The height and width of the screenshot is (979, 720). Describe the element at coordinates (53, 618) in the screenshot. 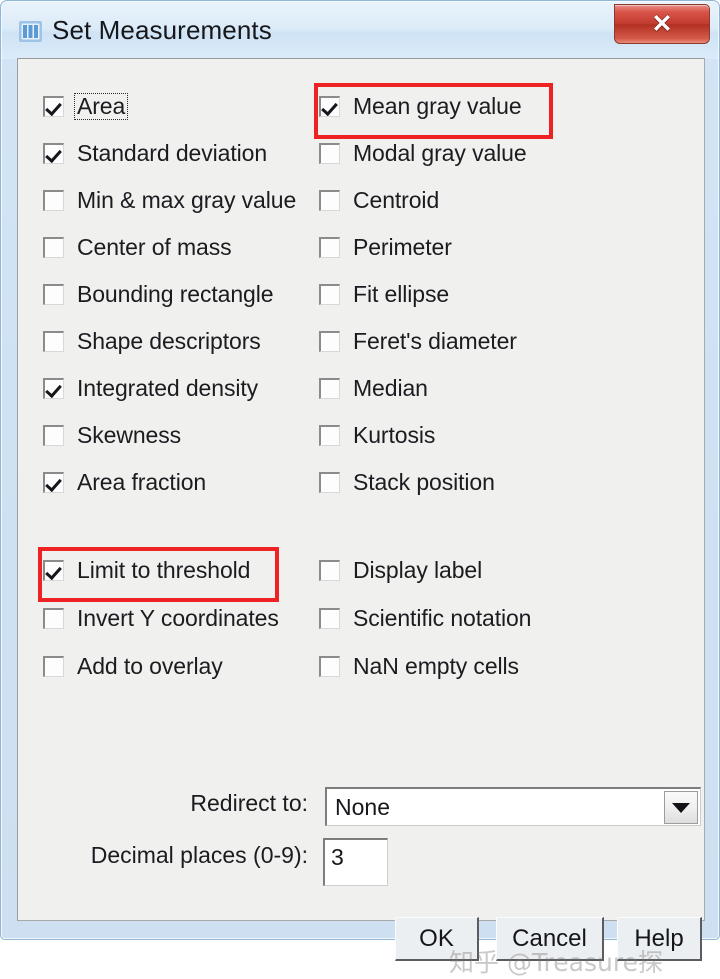

I see `checkbox-invert-y-coordinates` at that location.